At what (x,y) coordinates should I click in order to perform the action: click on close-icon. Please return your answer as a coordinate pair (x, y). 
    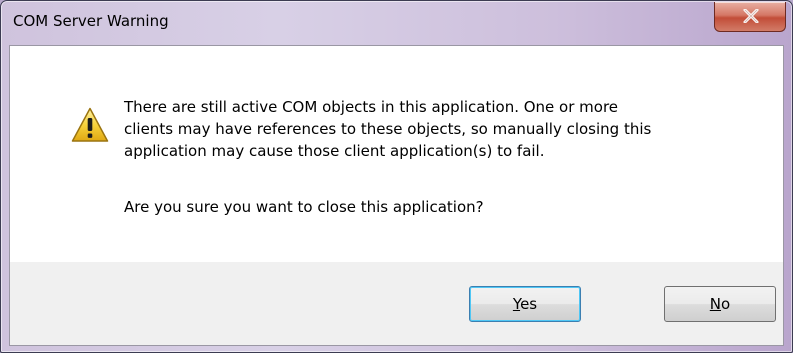
    Looking at the image, I should click on (751, 16).